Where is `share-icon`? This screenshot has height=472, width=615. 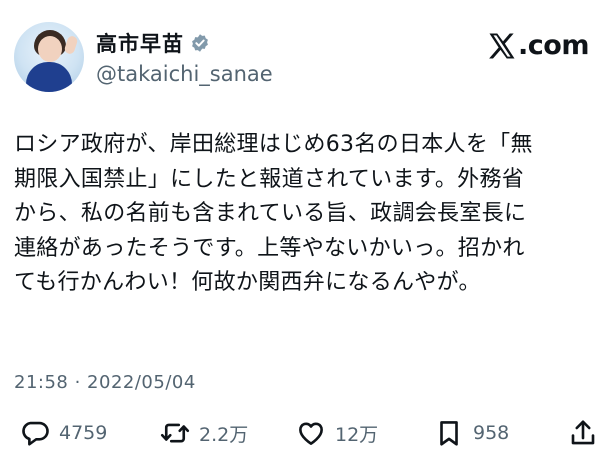 share-icon is located at coordinates (583, 432).